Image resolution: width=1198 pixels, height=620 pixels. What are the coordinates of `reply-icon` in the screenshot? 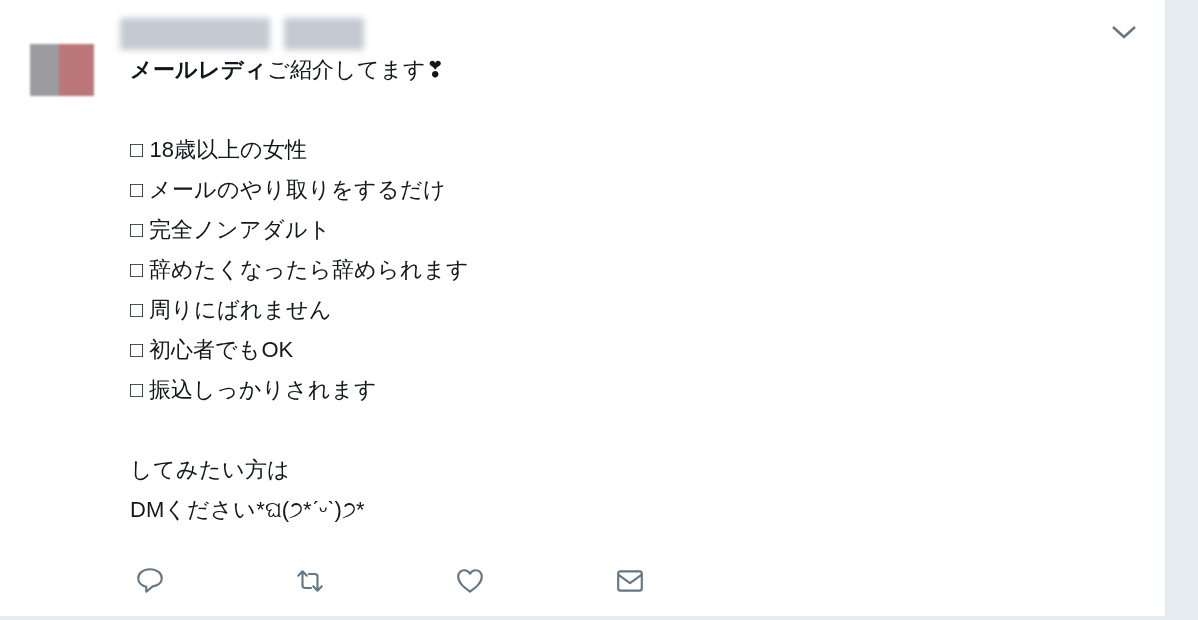 It's located at (150, 581).